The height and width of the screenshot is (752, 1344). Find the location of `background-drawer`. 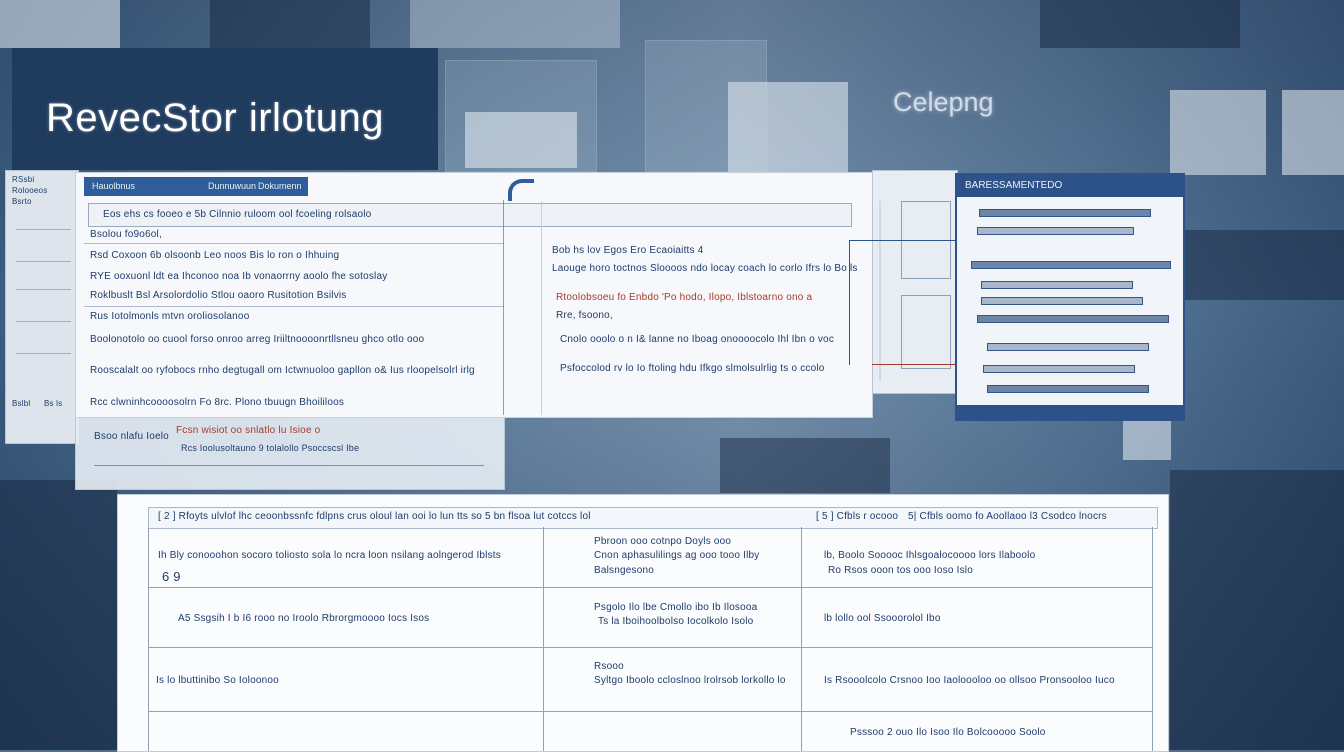

background-drawer is located at coordinates (521, 140).